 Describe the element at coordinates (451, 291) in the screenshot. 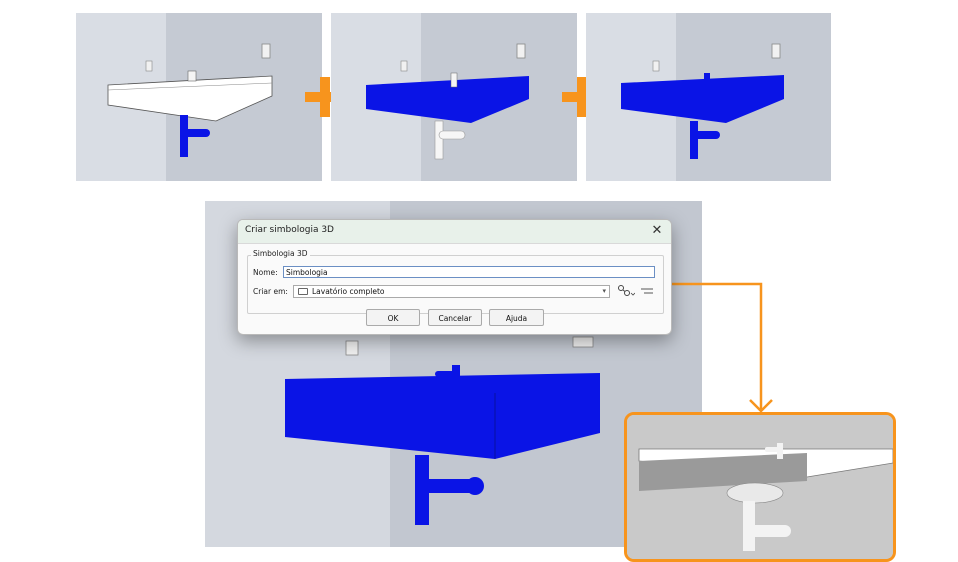

I see `create-in-select: Lavatório completo ▾` at that location.